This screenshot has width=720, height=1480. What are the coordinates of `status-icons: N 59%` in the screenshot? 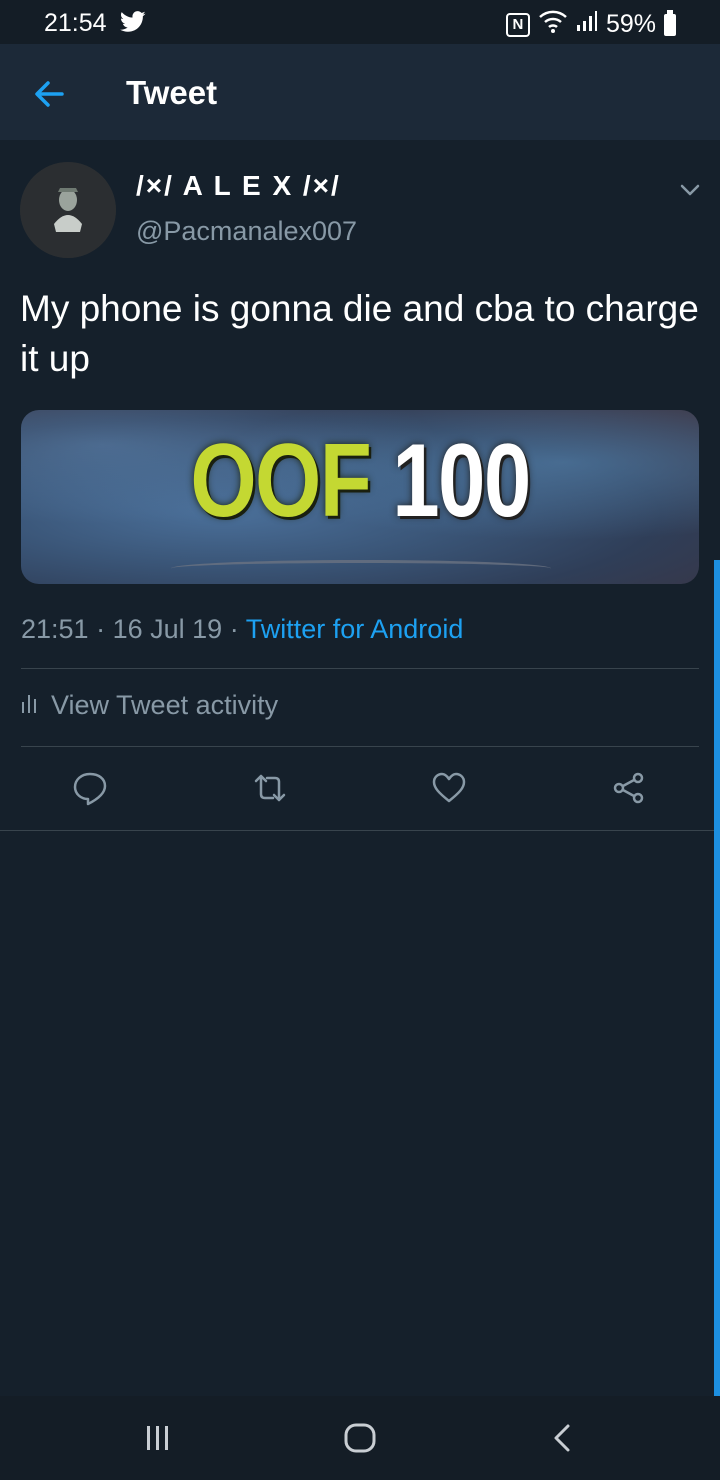 It's located at (590, 24).